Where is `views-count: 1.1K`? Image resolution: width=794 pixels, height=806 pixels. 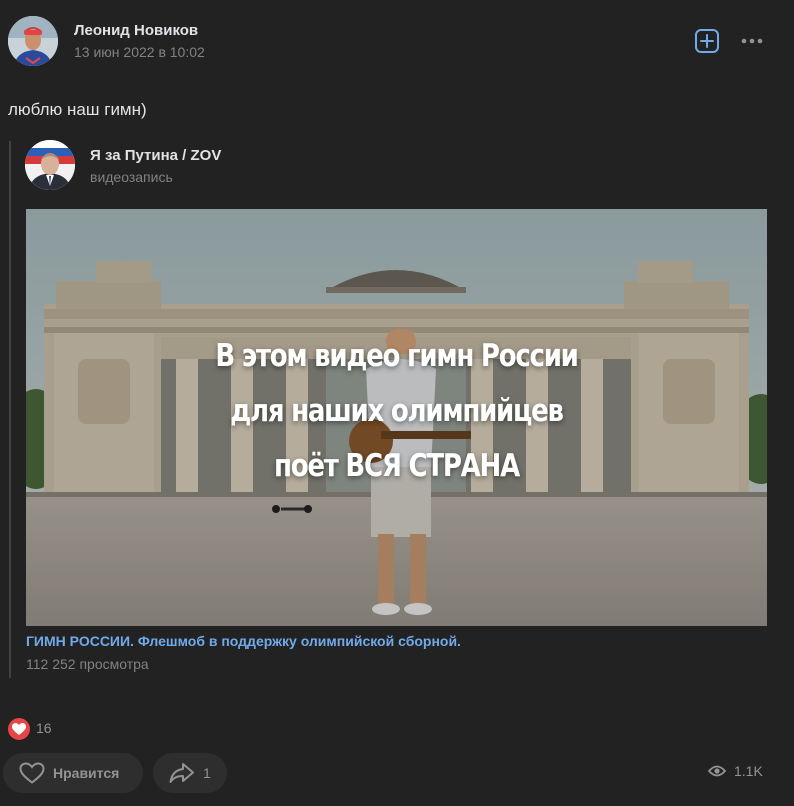
views-count: 1.1K is located at coordinates (748, 771).